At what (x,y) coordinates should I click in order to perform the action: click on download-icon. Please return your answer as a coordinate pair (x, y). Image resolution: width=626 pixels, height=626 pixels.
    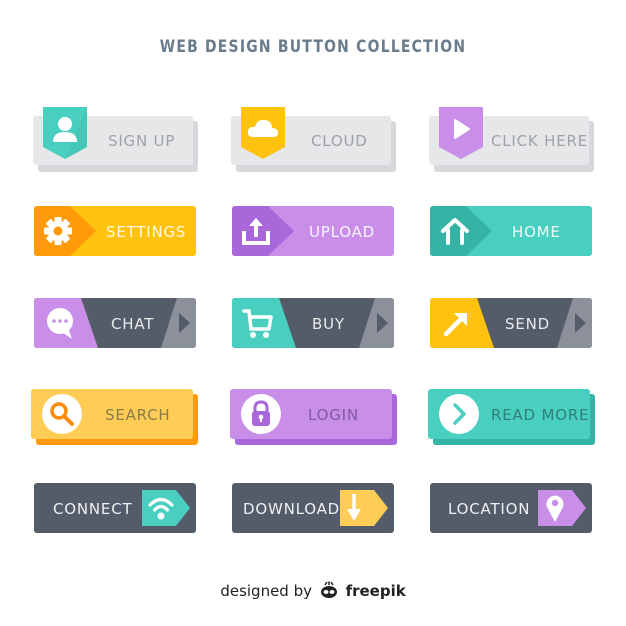
    Looking at the image, I should click on (364, 508).